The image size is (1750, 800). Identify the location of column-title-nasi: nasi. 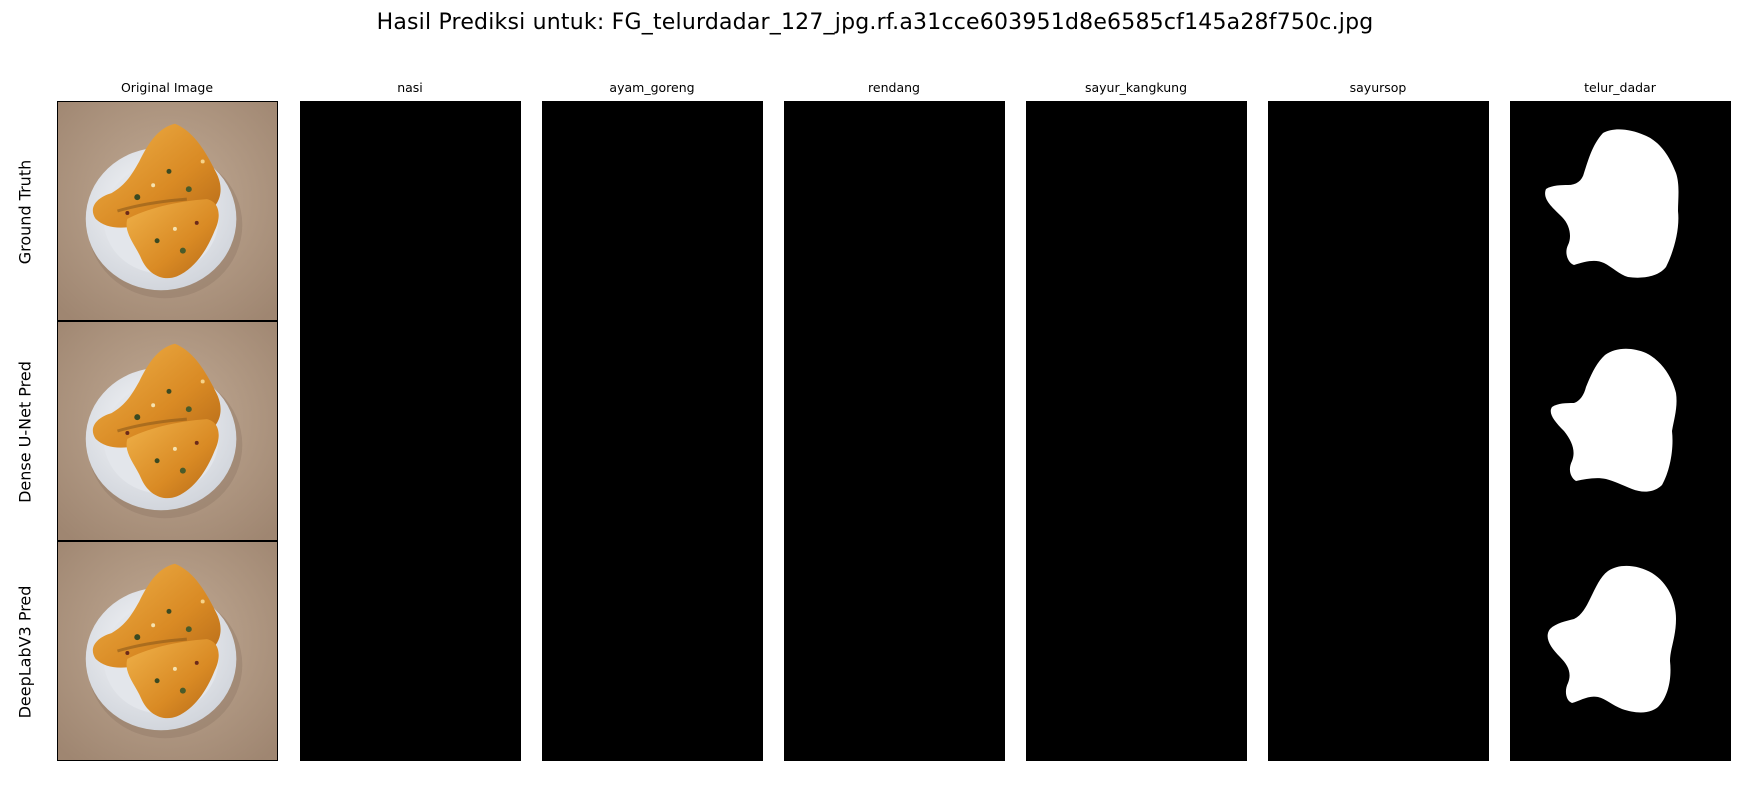
(410, 87).